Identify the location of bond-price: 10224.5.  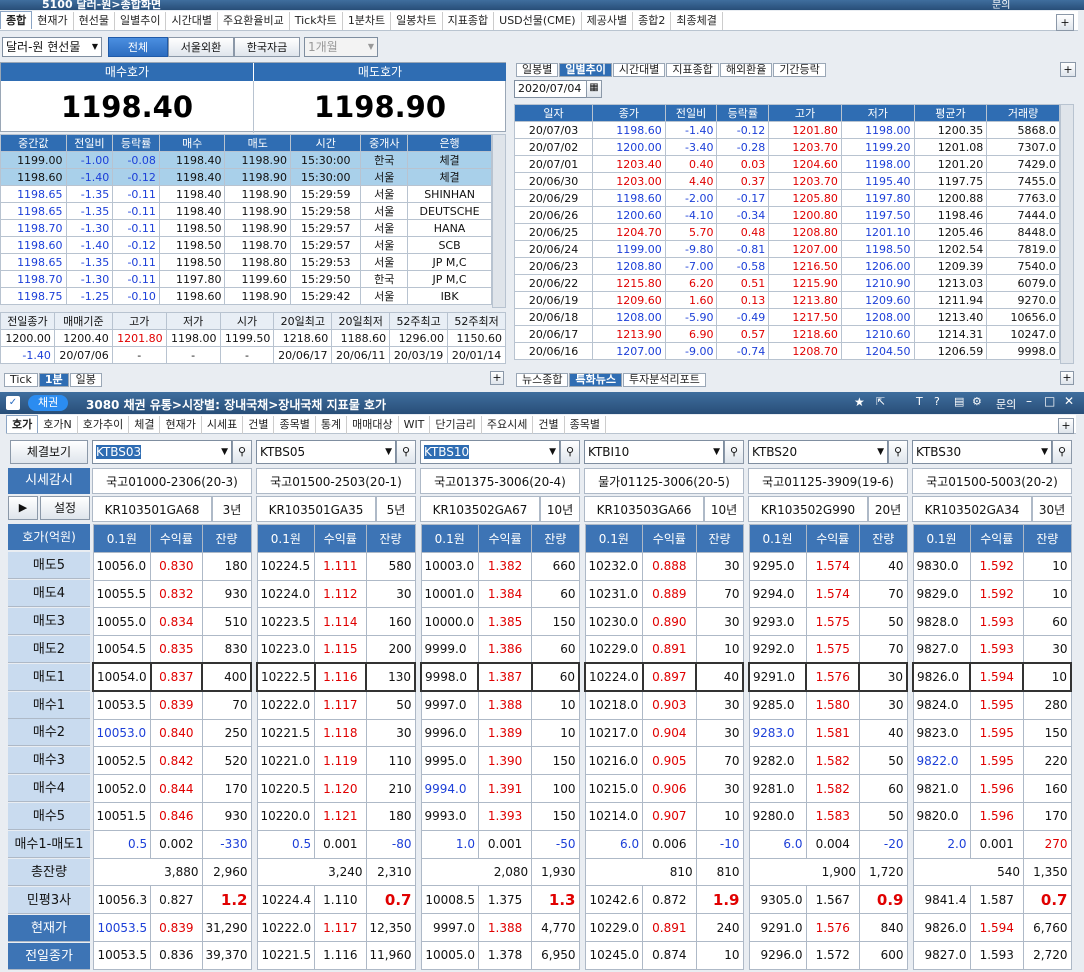
(286, 566).